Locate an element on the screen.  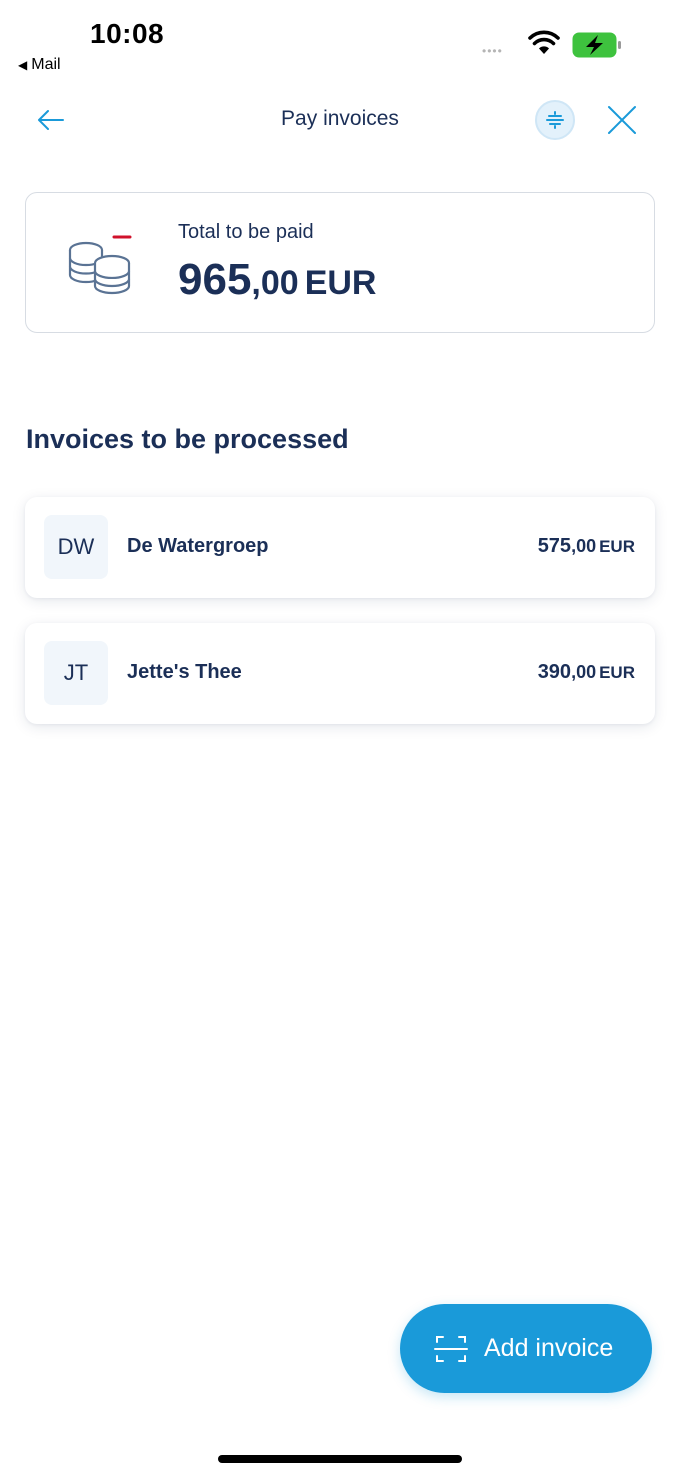
invoice-row-jettes-thee: JT Jette's Thee 390,00 EUR is located at coordinates (340, 673).